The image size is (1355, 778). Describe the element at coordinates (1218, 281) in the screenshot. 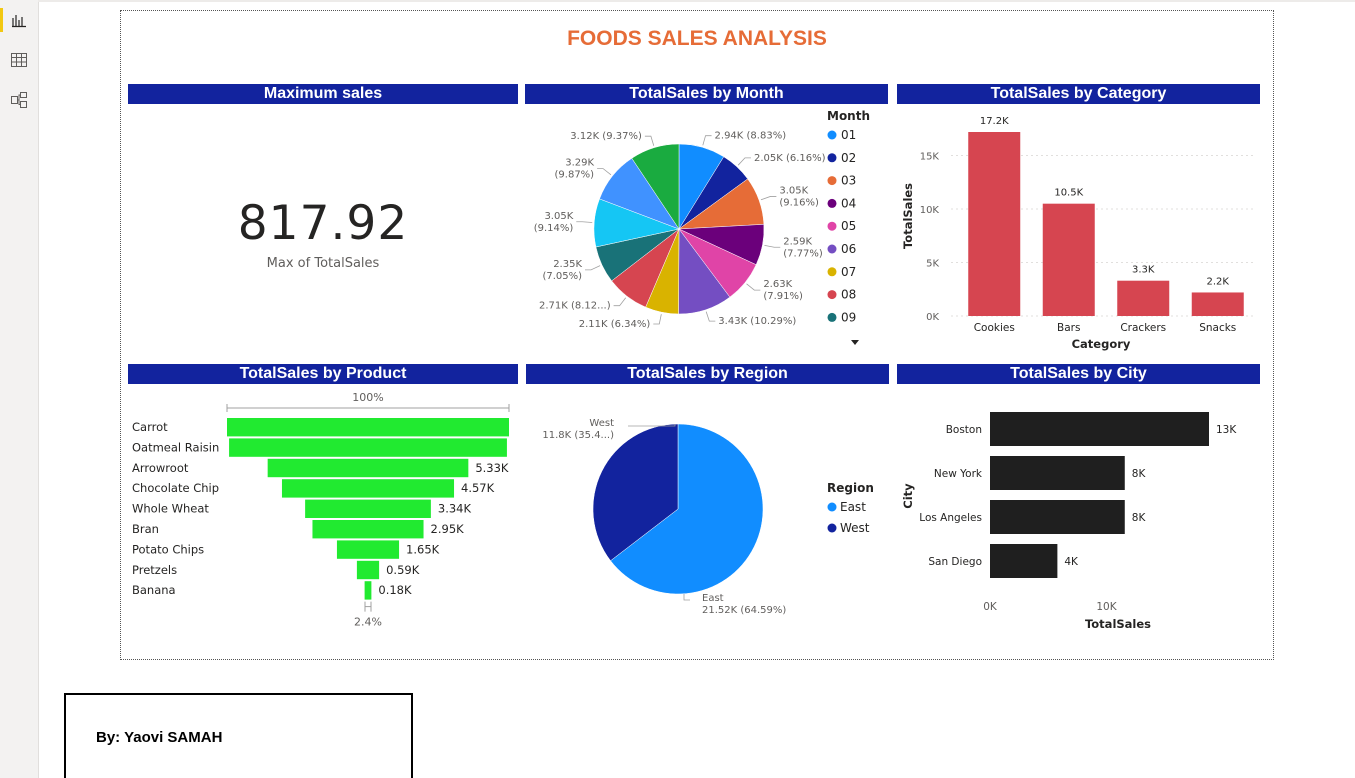

I see `bar-data-label: 2.2K` at that location.